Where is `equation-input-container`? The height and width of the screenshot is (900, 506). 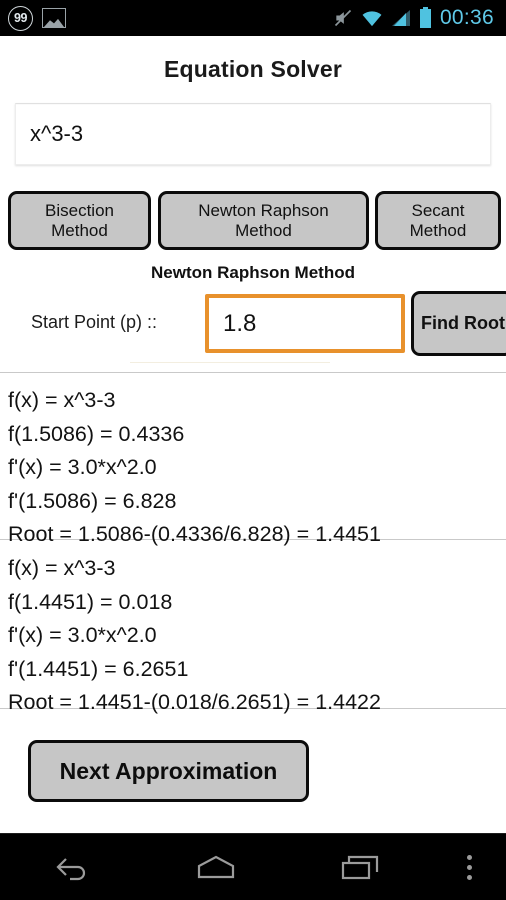 equation-input-container is located at coordinates (253, 134).